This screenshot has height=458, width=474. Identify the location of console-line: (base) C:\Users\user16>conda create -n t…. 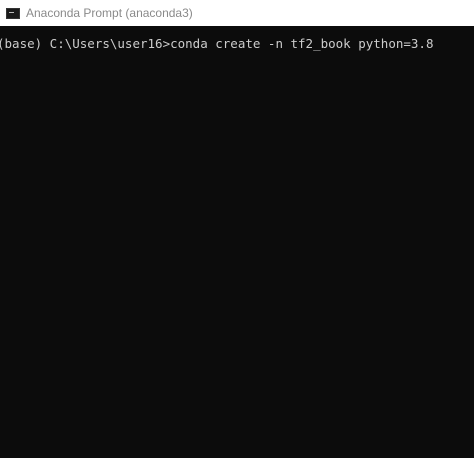
(217, 43).